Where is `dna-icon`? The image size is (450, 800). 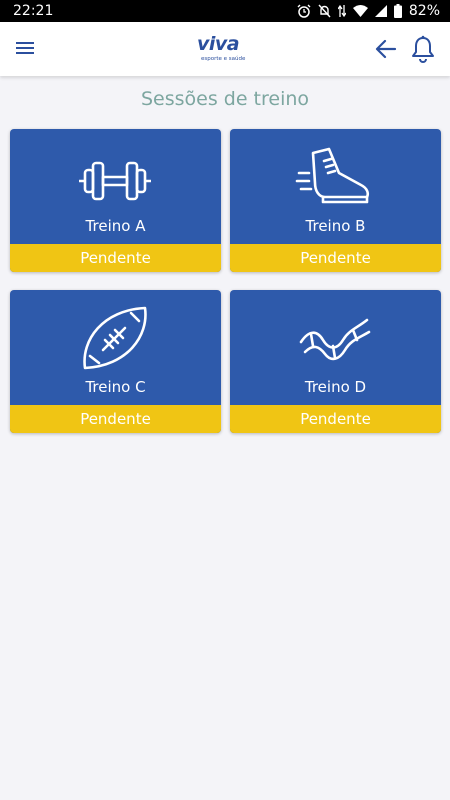
dna-icon is located at coordinates (335, 339).